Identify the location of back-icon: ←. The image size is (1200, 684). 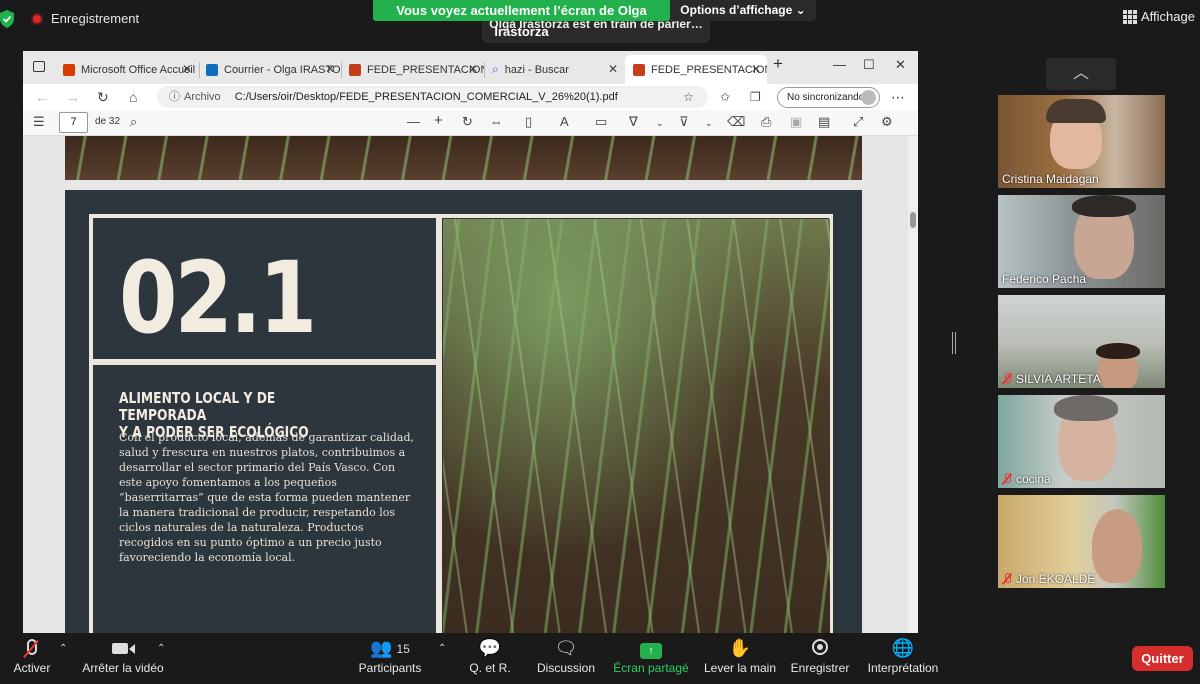
(42, 97).